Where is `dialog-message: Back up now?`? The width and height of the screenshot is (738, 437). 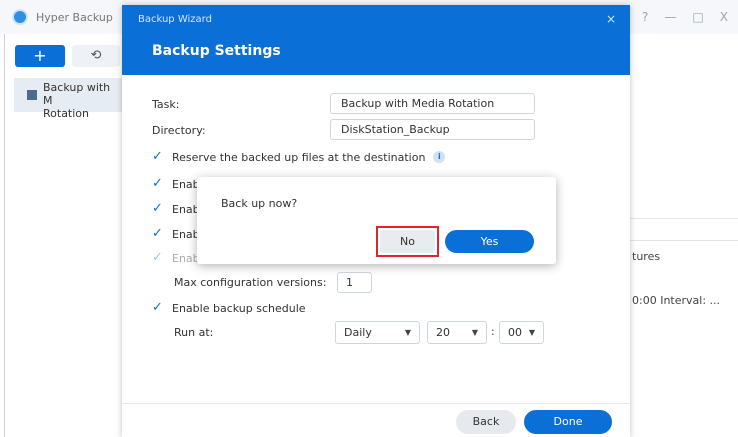 dialog-message: Back up now? is located at coordinates (259, 203).